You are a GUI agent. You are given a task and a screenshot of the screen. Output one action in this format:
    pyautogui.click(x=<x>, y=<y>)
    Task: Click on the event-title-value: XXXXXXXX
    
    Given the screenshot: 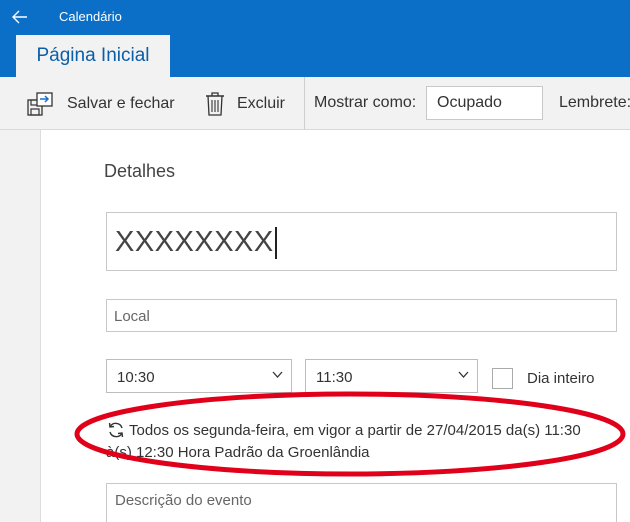 What is the action you would take?
    pyautogui.click(x=194, y=242)
    